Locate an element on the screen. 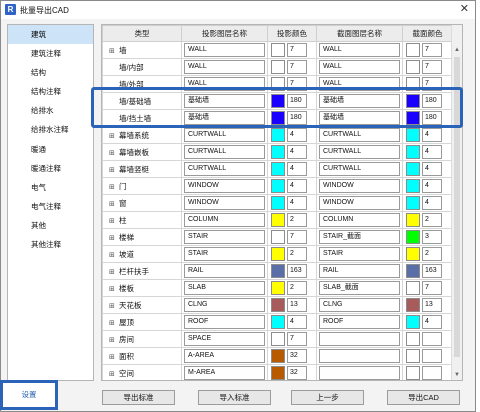 The width and height of the screenshot is (480, 412). sidebar-item: 给排水注释 is located at coordinates (50, 129).